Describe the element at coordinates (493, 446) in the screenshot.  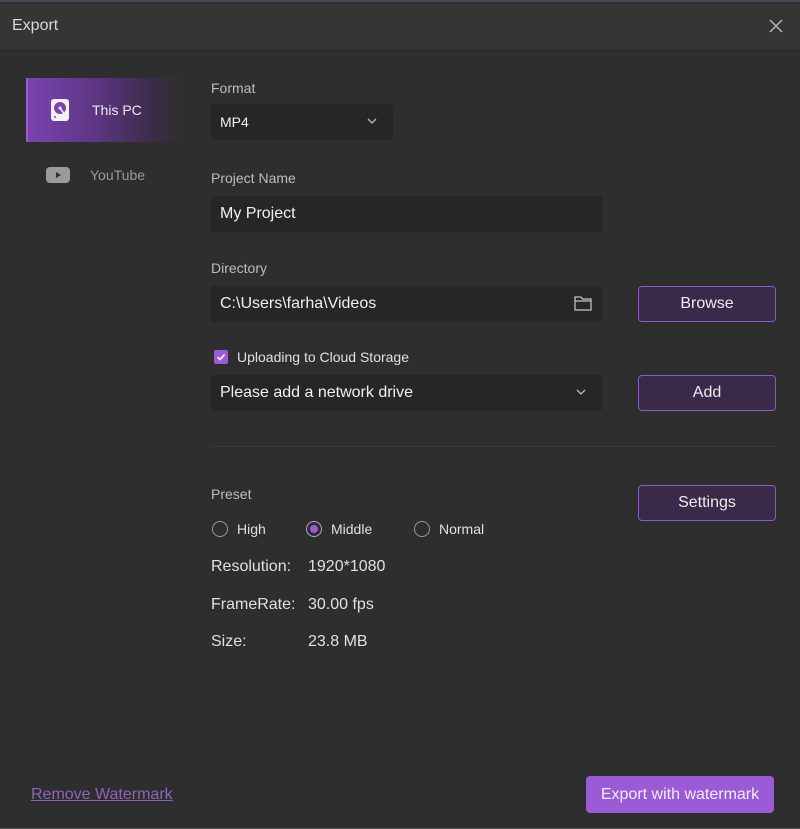
I see `divider` at that location.